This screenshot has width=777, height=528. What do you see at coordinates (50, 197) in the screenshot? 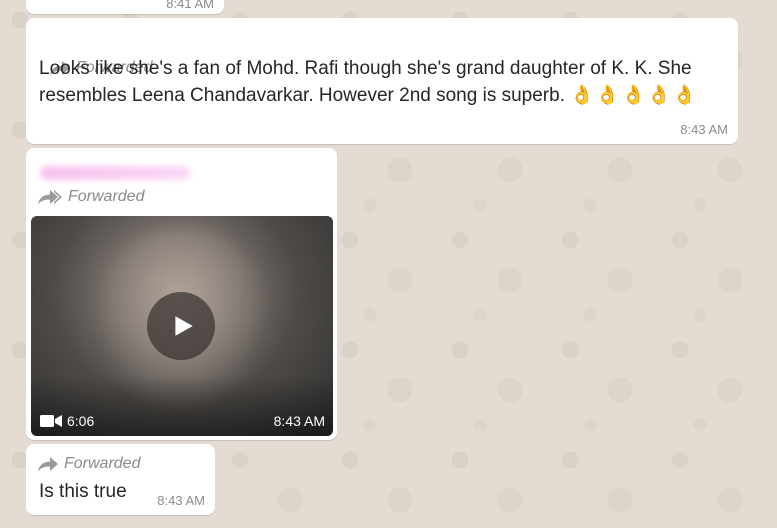
I see `forward-many-arrow-icon` at bounding box center [50, 197].